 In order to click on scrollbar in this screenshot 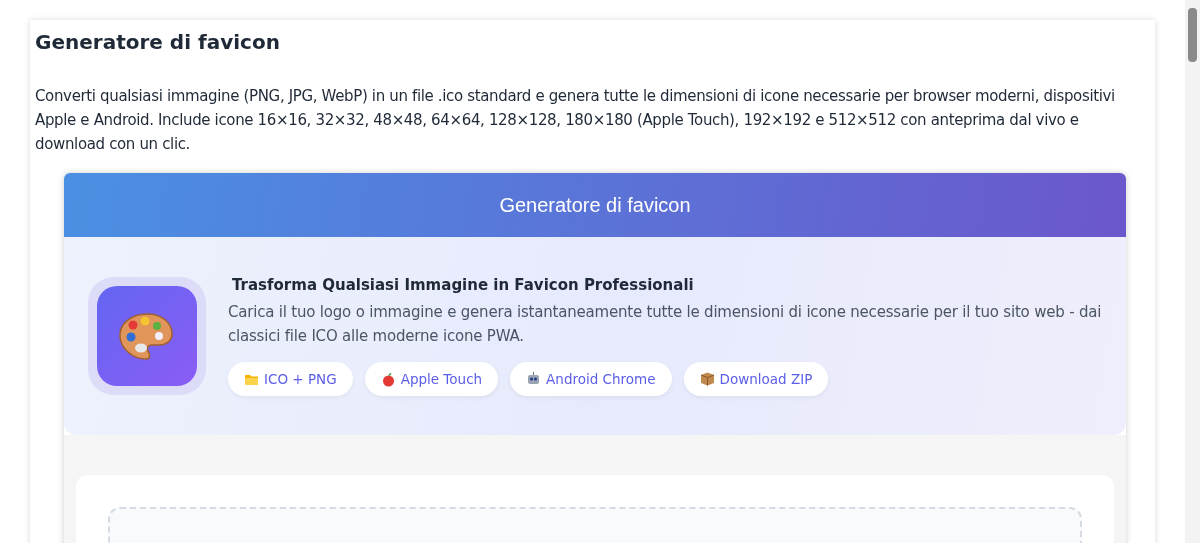, I will do `click(1192, 271)`.